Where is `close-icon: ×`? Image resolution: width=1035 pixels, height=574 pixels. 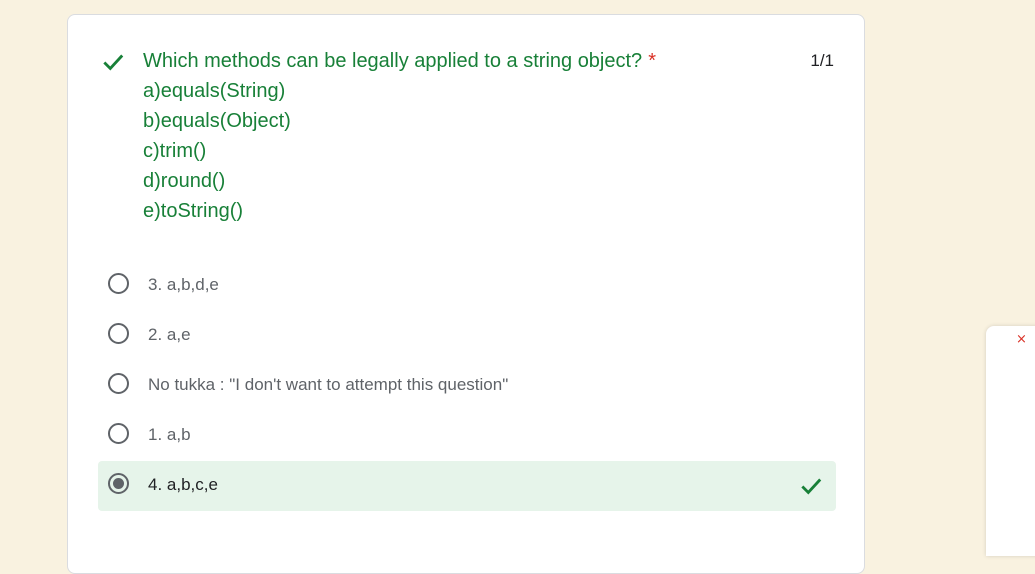
close-icon: × is located at coordinates (1021, 339).